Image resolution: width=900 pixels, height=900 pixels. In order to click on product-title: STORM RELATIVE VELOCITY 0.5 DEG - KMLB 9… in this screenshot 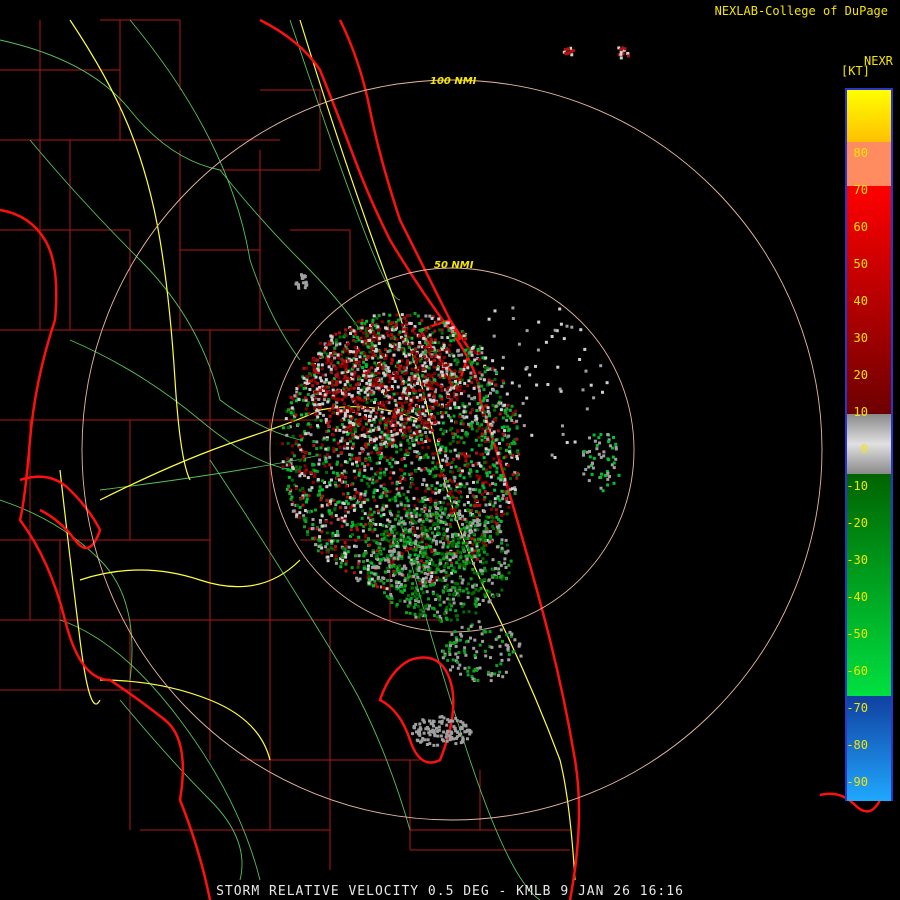, I will do `click(450, 891)`.